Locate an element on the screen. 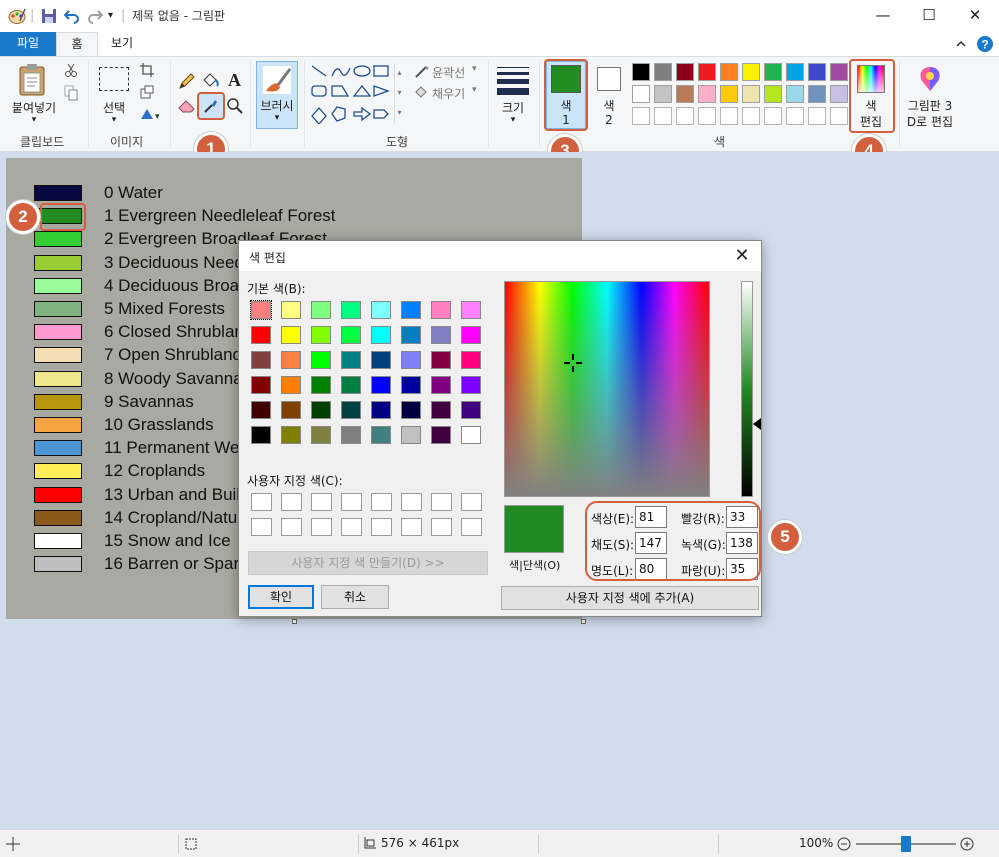 Image resolution: width=999 pixels, height=857 pixels. tab-file: 파일 is located at coordinates (28, 44).